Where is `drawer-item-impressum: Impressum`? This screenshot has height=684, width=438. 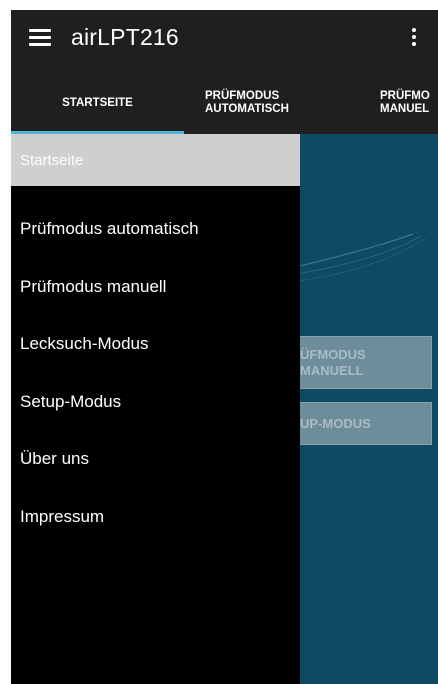 drawer-item-impressum: Impressum is located at coordinates (155, 517).